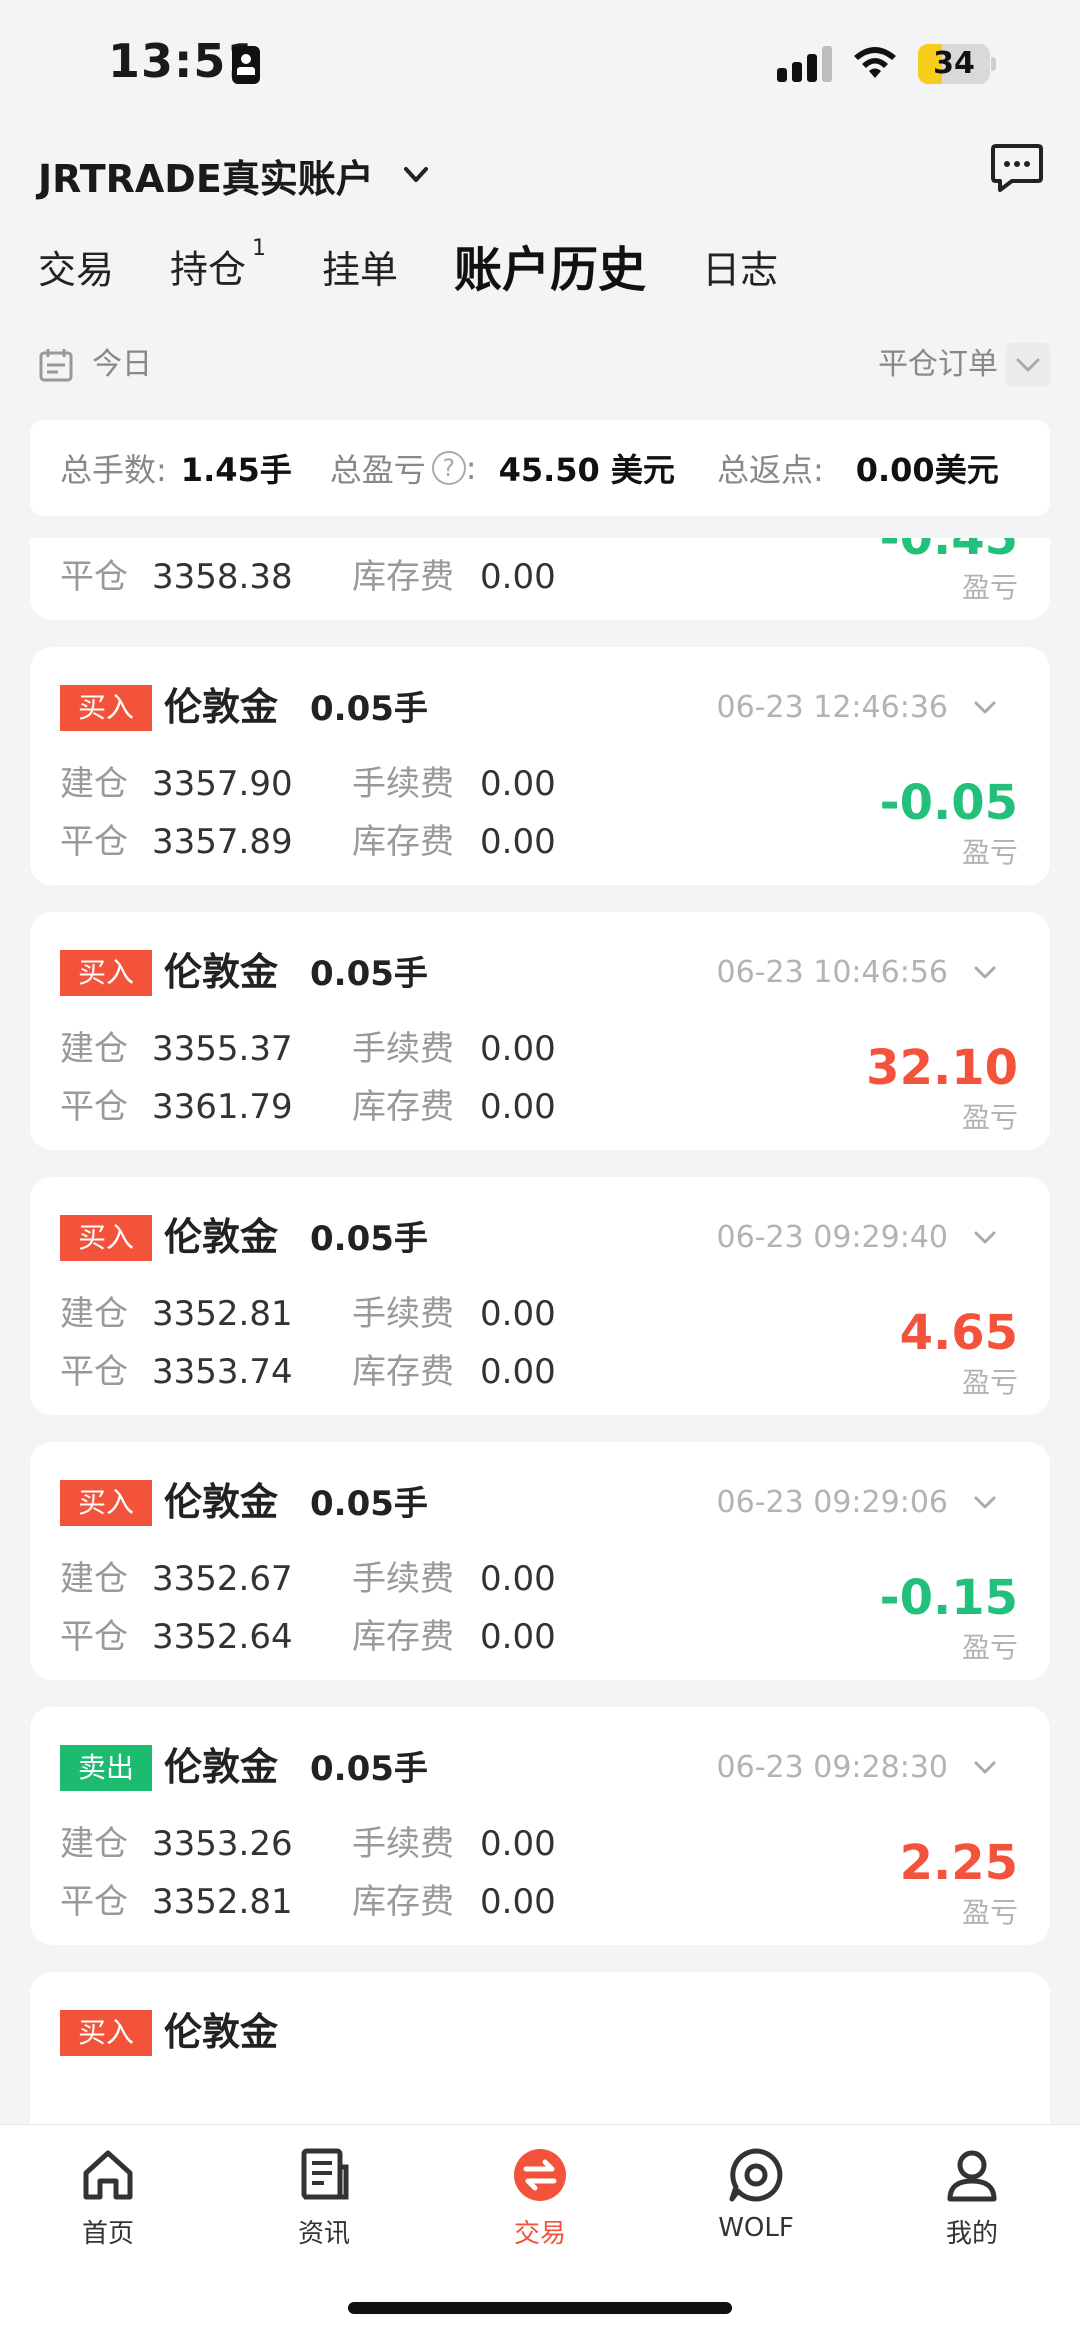  I want to click on status-bar: 13:51 34, so click(540, 65).